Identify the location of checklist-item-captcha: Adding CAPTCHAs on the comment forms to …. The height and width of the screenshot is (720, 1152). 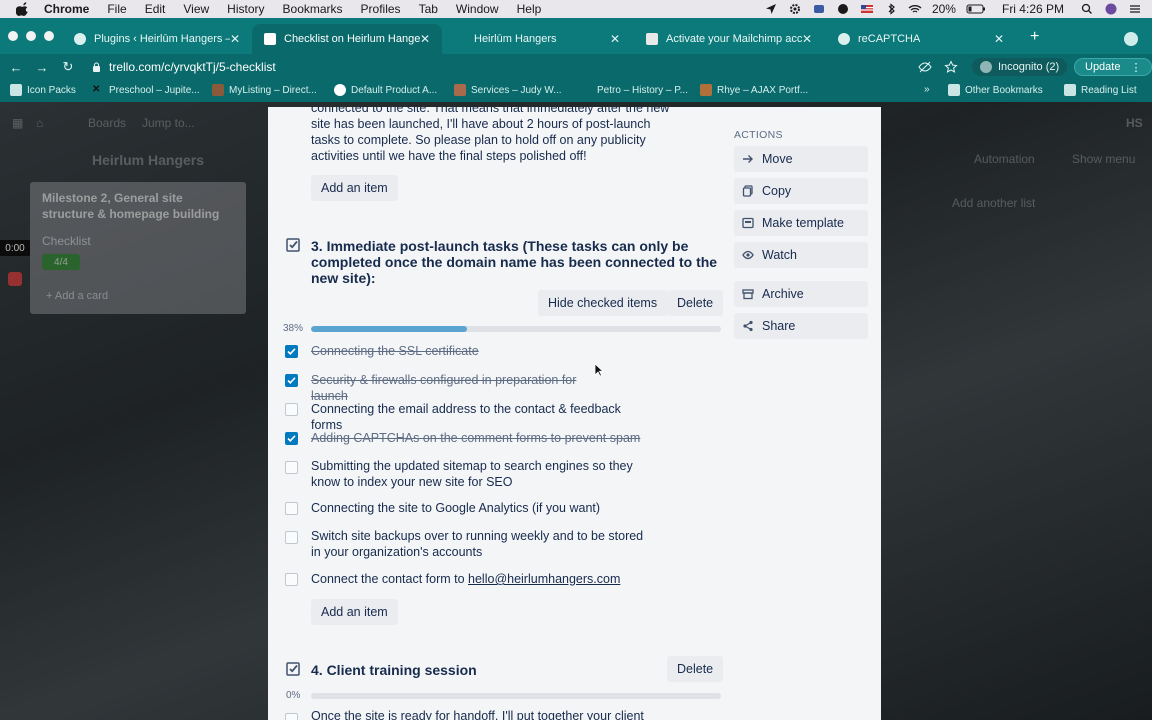
(481, 438).